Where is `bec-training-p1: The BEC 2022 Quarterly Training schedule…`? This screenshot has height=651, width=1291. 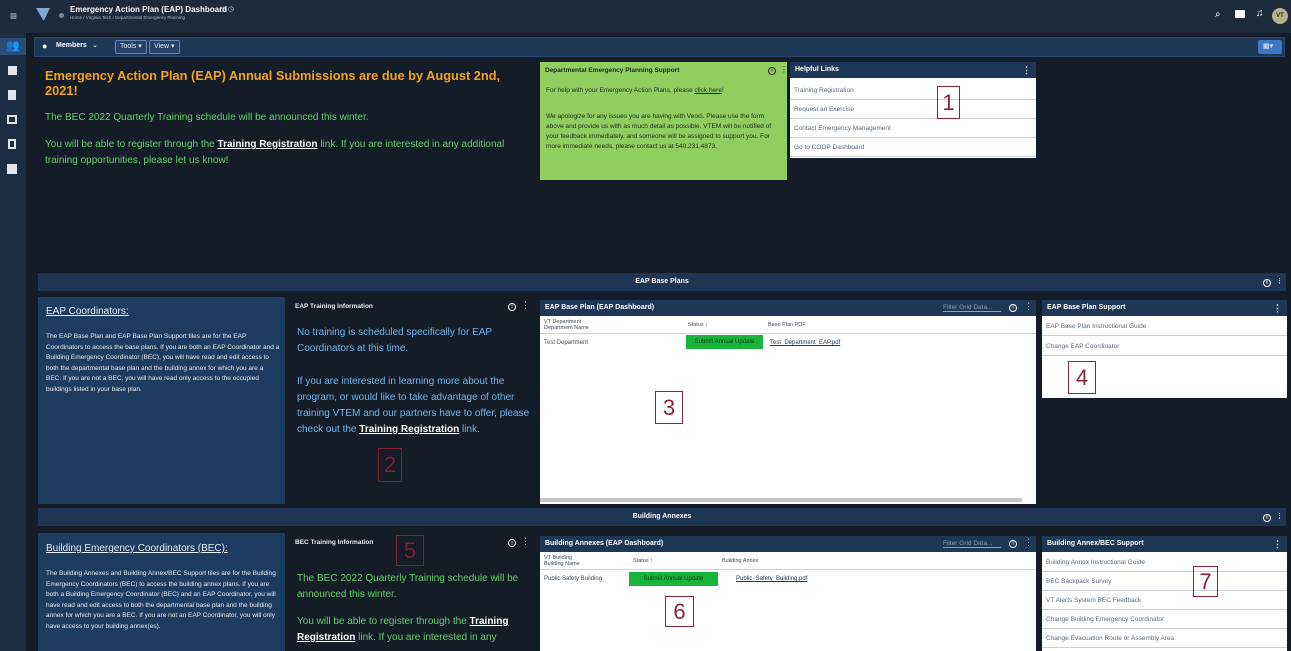 bec-training-p1: The BEC 2022 Quarterly Training schedule… is located at coordinates (408, 586).